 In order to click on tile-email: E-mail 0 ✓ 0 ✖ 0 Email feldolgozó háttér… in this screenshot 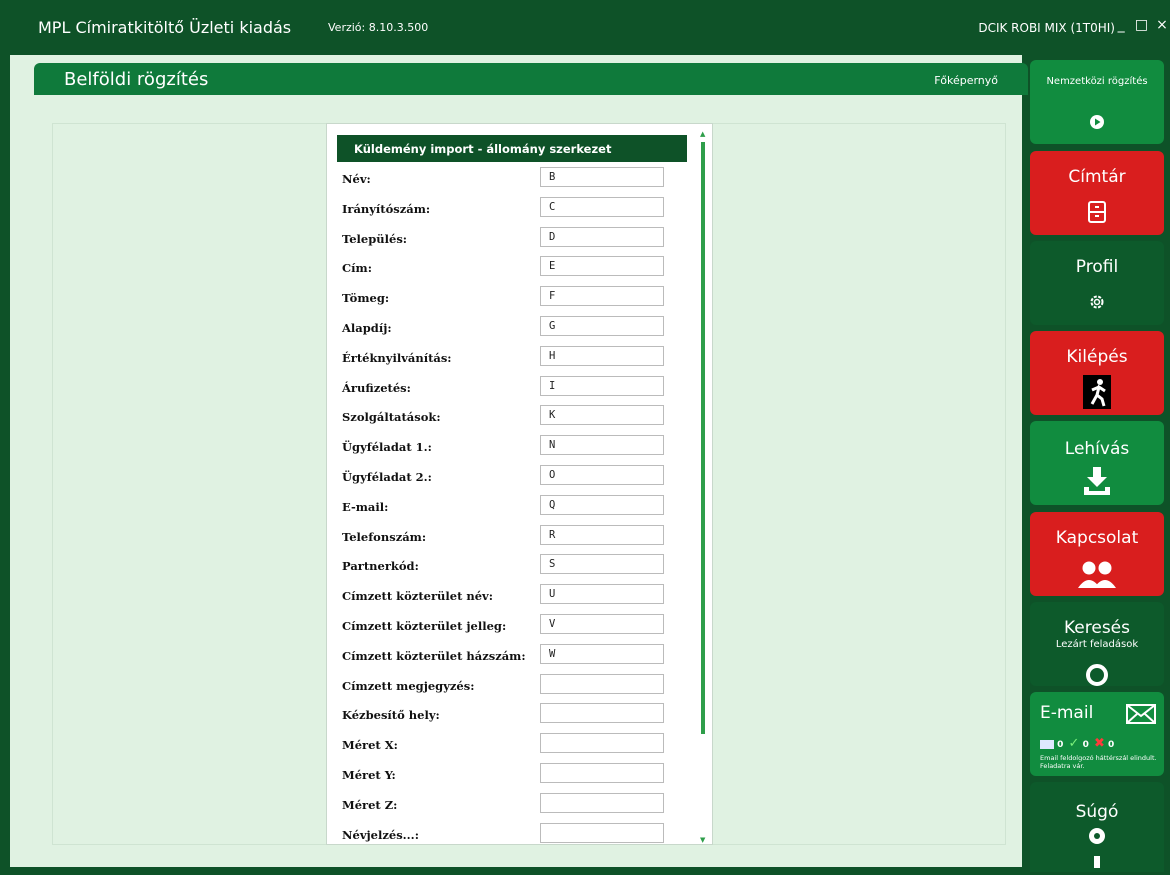, I will do `click(1097, 734)`.